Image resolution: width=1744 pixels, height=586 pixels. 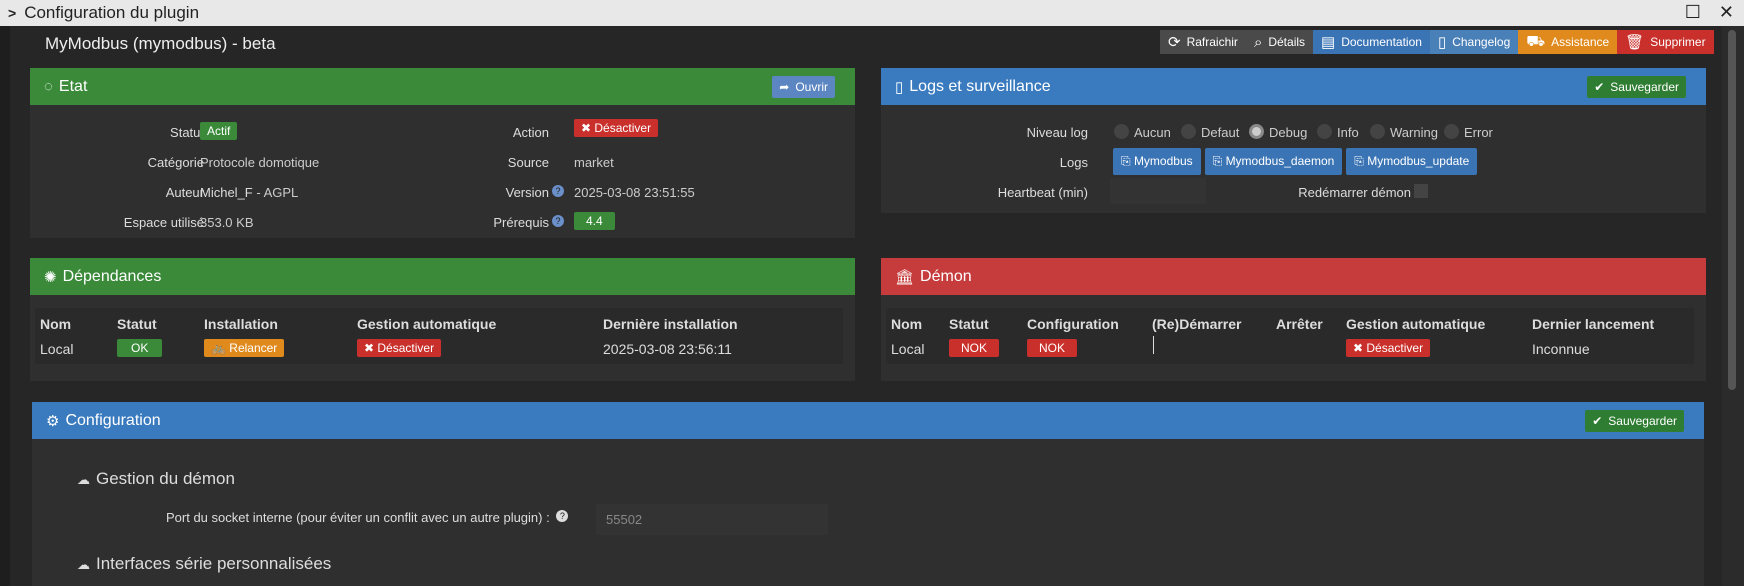 What do you see at coordinates (112, 276) in the screenshot?
I see `dependances-title: Dépendances` at bounding box center [112, 276].